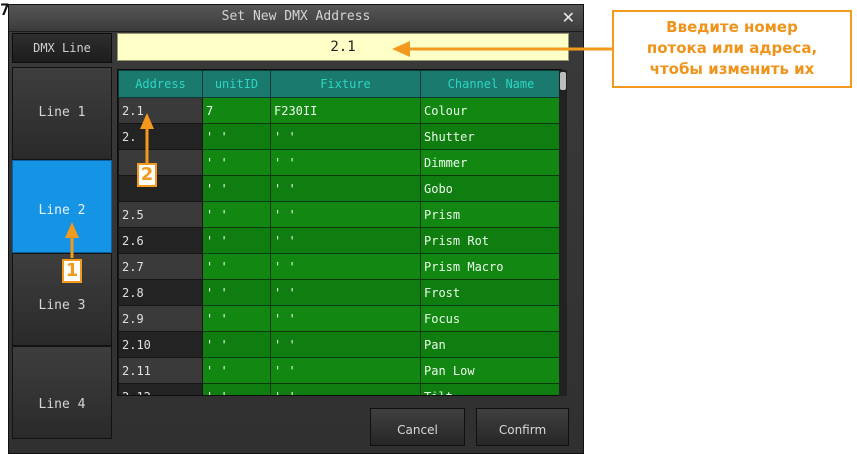 The height and width of the screenshot is (454, 857). I want to click on address-input: 2.1, so click(343, 47).